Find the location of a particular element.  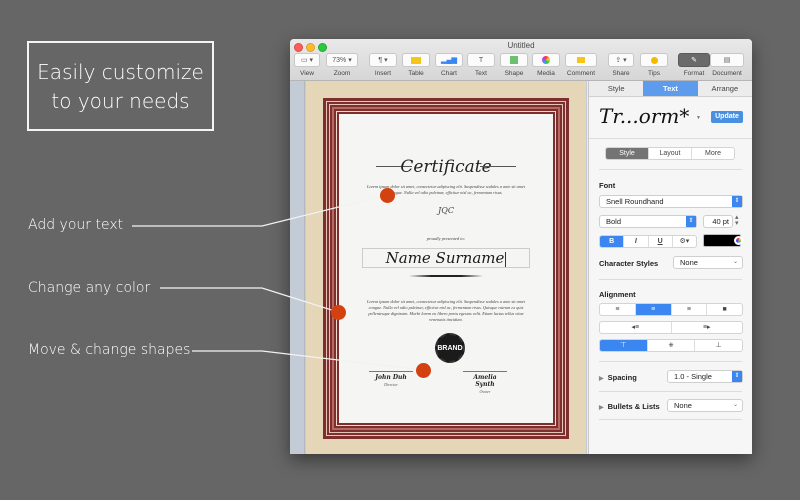

media-icon is located at coordinates (546, 60).